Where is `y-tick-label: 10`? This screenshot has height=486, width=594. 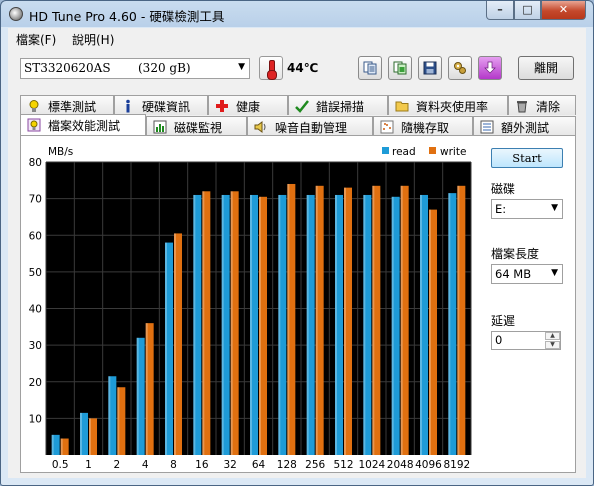
y-tick-label: 10 is located at coordinates (35, 419).